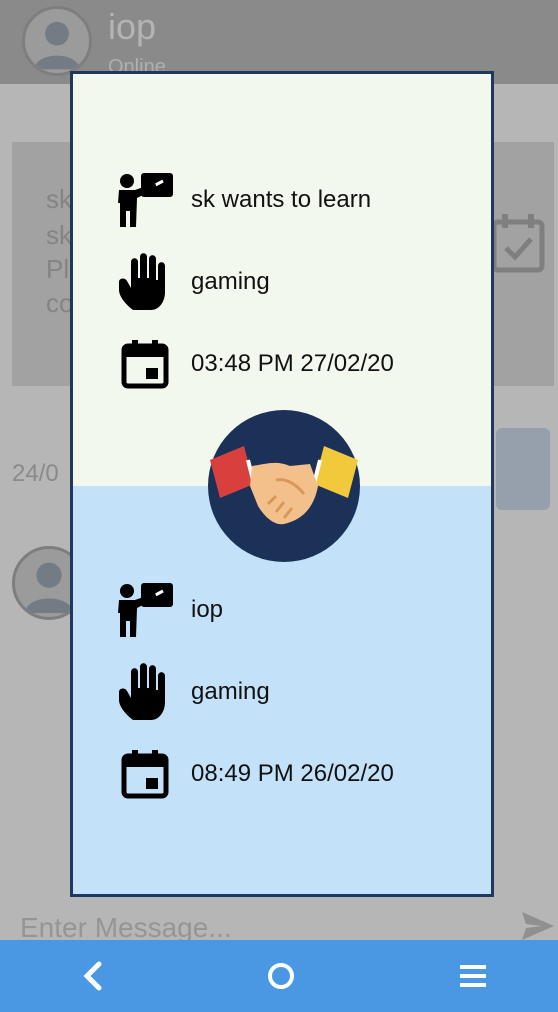 Image resolution: width=558 pixels, height=1012 pixels. I want to click on bottom-skill-text: gaming, so click(230, 691).